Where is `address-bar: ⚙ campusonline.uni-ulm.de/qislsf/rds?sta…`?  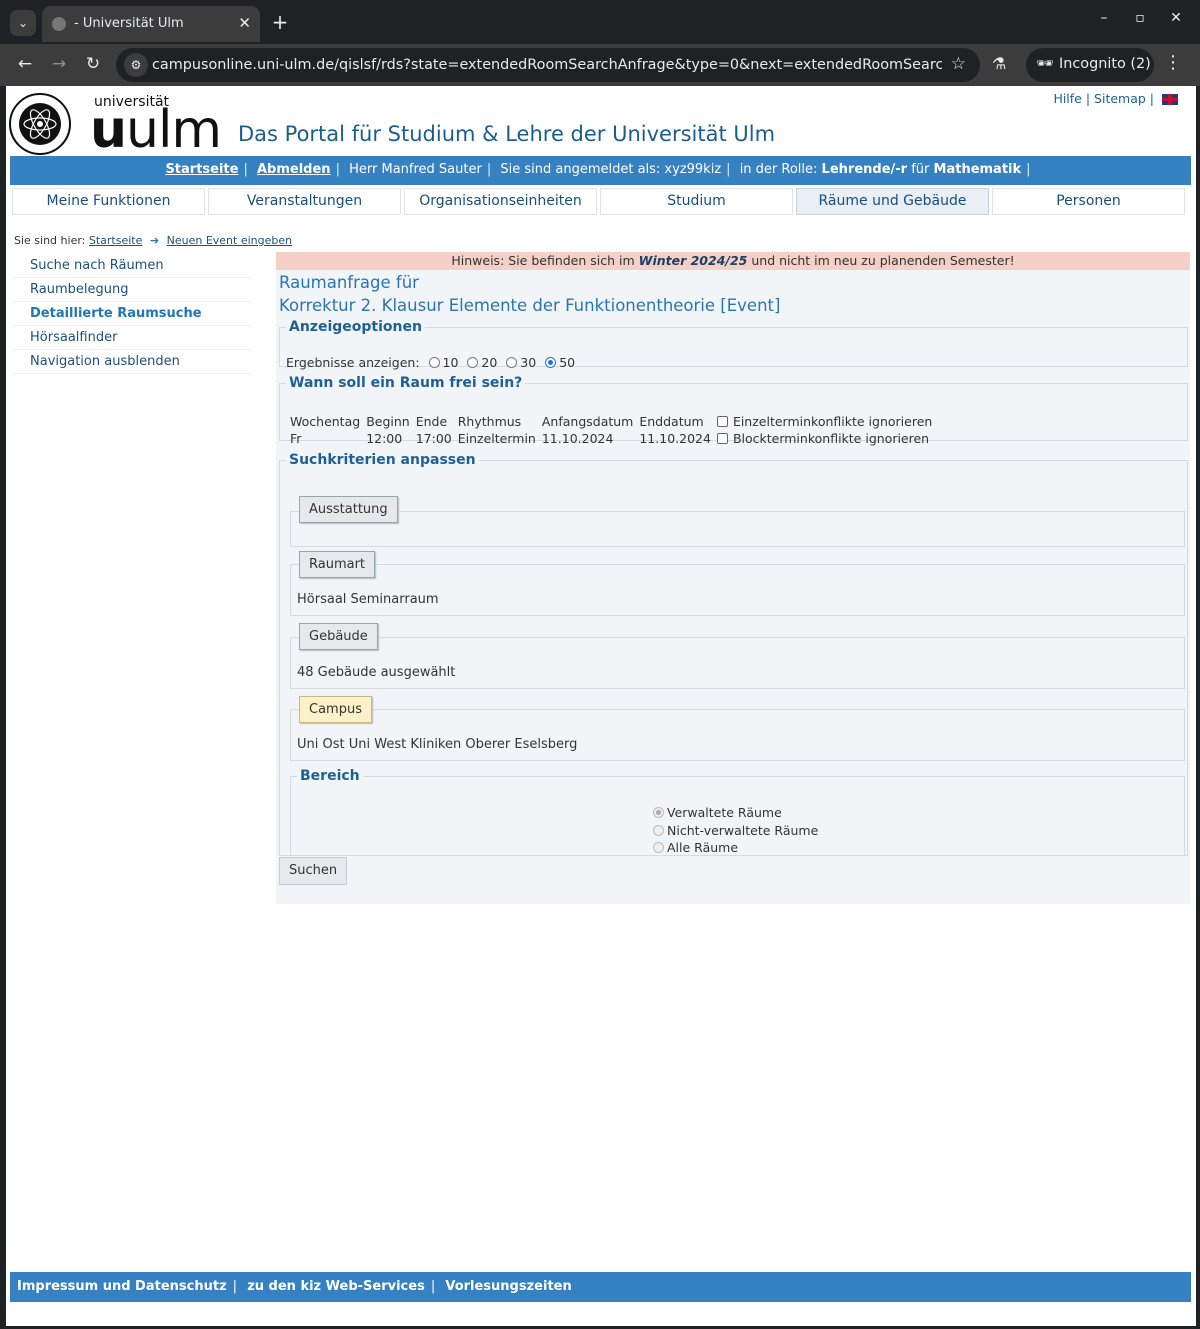 address-bar: ⚙ campusonline.uni-ulm.de/qislsf/rds?sta… is located at coordinates (548, 65).